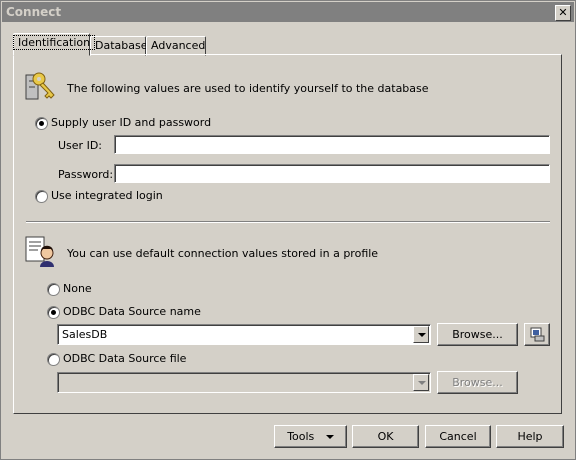 This screenshot has height=460, width=576. What do you see at coordinates (41, 123) in the screenshot?
I see `supply-credentials-radio` at bounding box center [41, 123].